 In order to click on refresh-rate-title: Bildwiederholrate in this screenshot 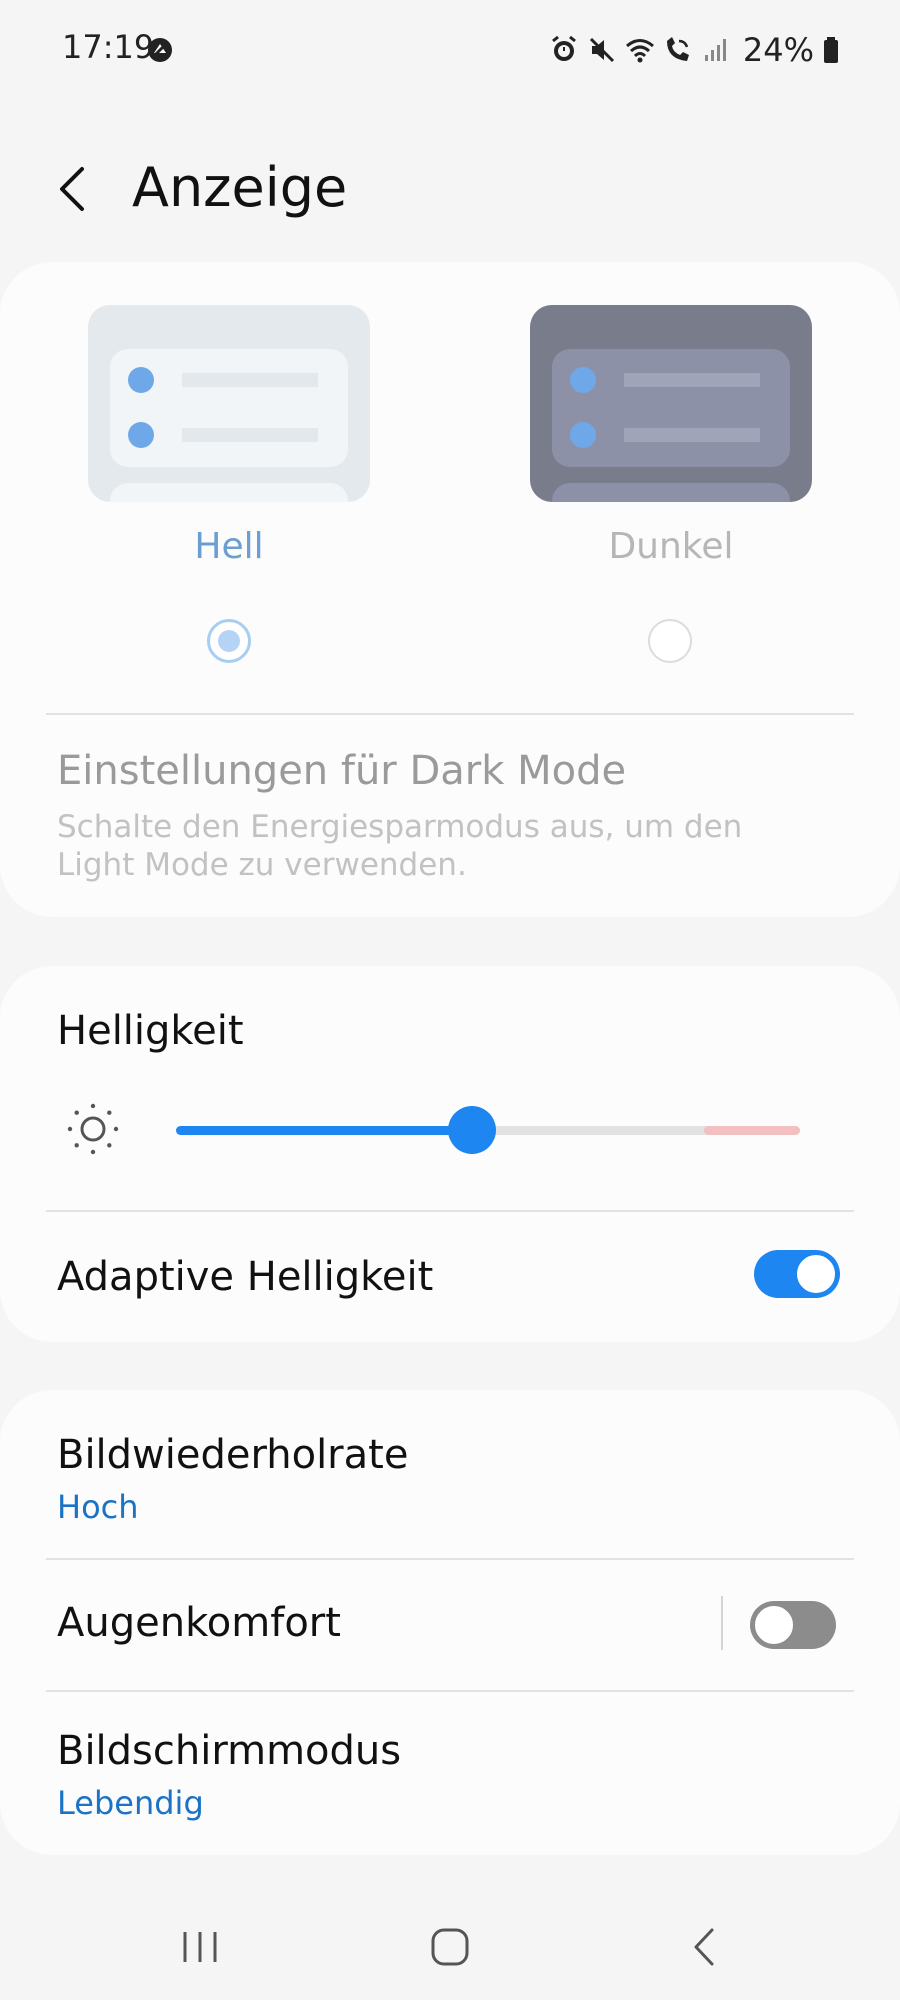, I will do `click(232, 1455)`.